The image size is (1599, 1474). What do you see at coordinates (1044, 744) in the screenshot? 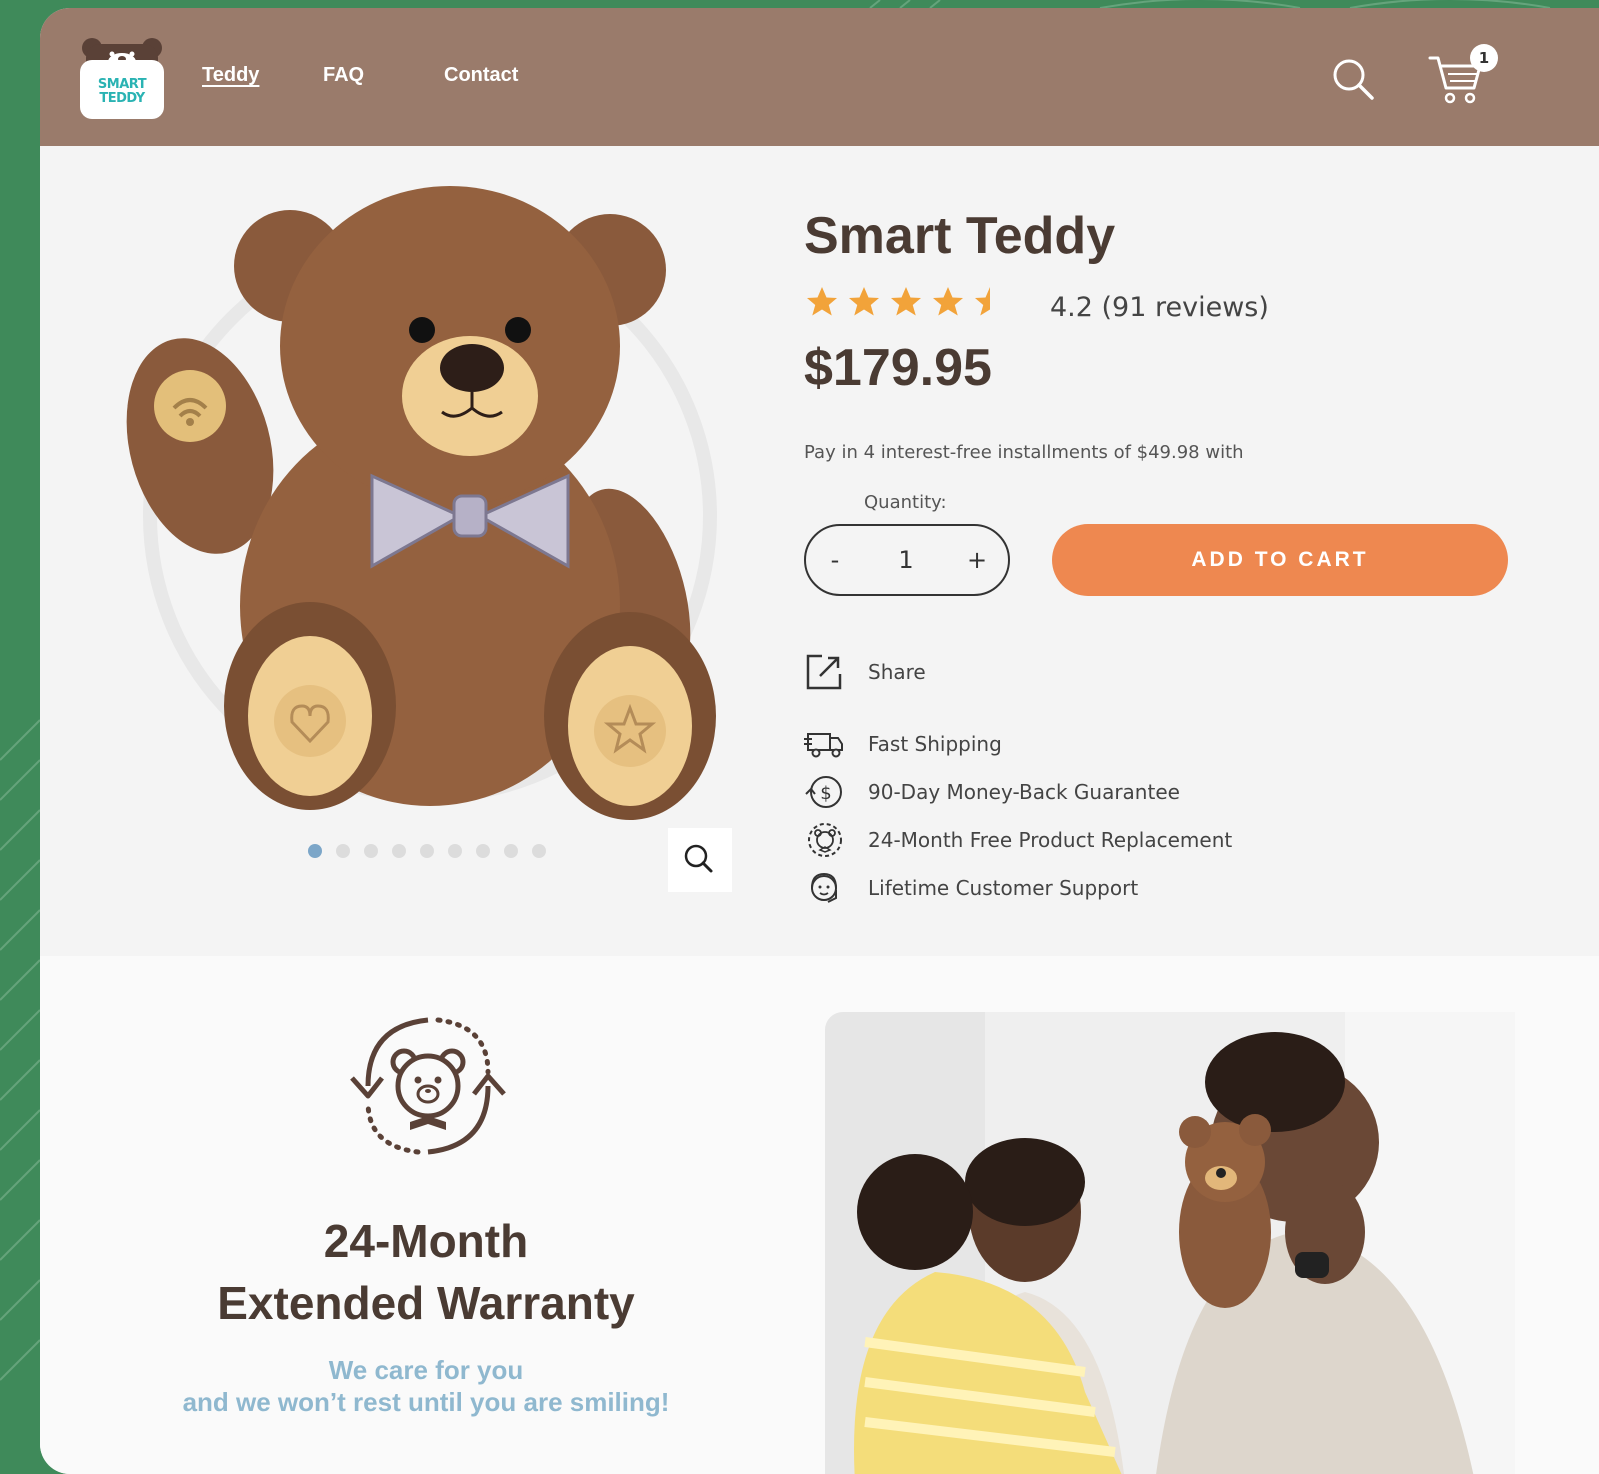
I see `feature-fast-shipping: Fast Shipping` at bounding box center [1044, 744].